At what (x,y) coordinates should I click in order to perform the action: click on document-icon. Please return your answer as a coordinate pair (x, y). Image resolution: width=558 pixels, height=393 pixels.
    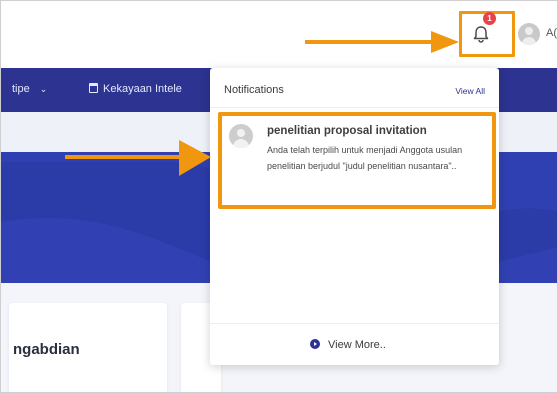
    Looking at the image, I should click on (93, 88).